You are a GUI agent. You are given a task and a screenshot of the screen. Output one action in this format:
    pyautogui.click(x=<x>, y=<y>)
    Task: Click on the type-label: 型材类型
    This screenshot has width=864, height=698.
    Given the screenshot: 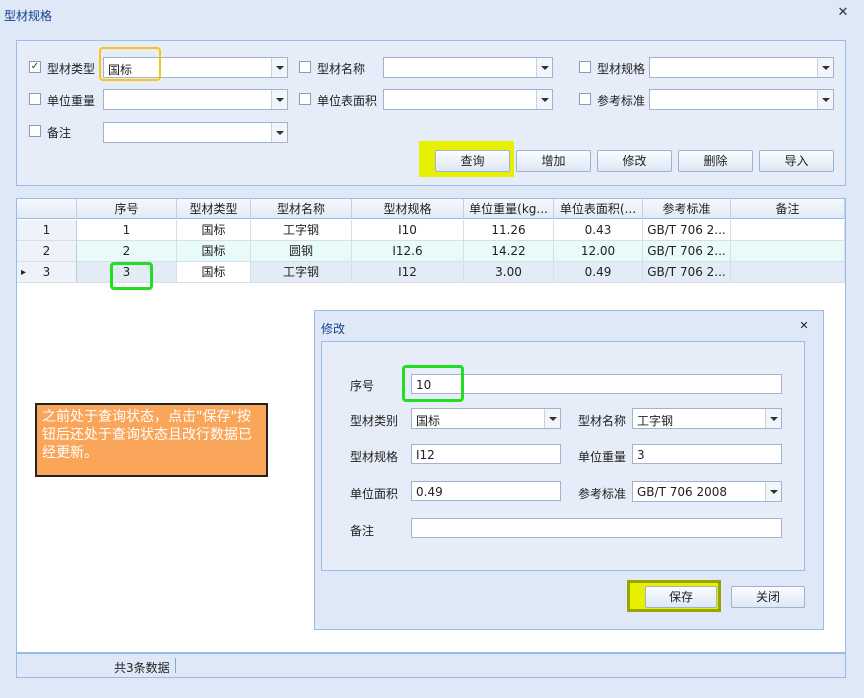 What is the action you would take?
    pyautogui.click(x=71, y=69)
    